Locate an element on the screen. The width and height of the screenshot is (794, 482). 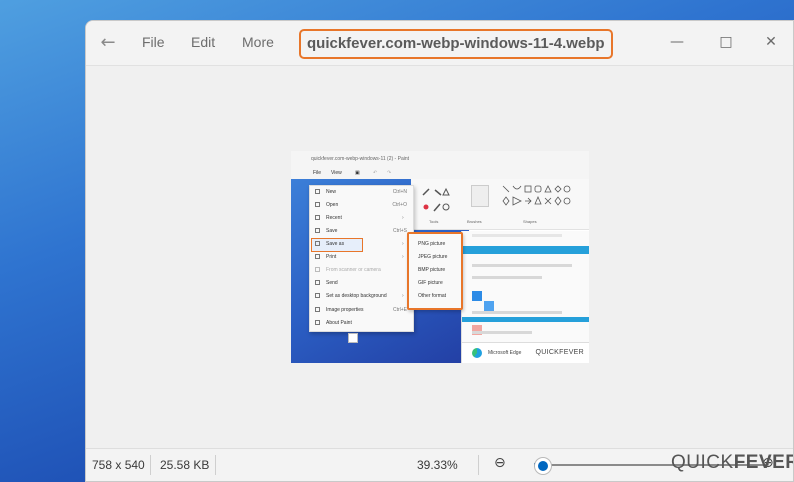
image-undo-icon: ↶ is located at coordinates (375, 173).